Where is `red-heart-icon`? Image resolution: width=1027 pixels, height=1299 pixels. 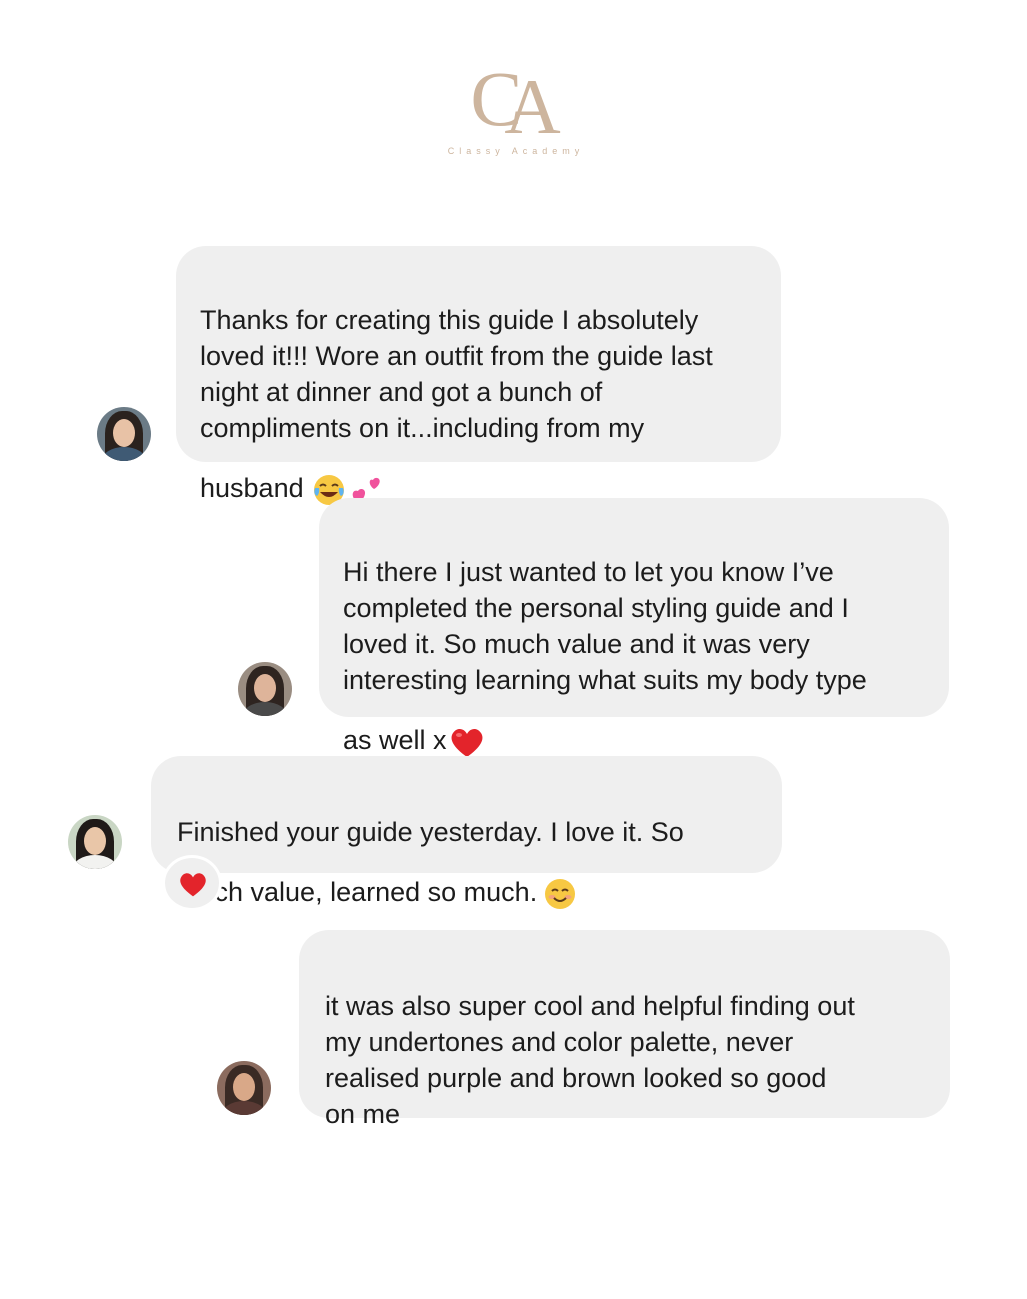
red-heart-icon is located at coordinates (193, 885).